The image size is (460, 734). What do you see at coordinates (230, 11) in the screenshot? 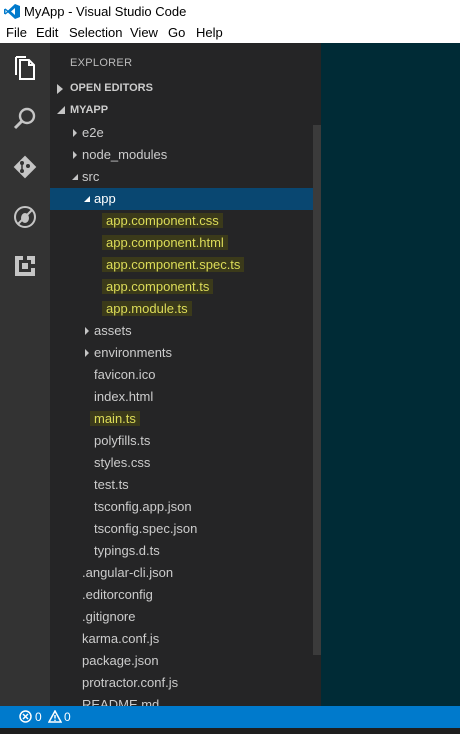
I see `title-bar: MyApp - Visual Studio Code` at bounding box center [230, 11].